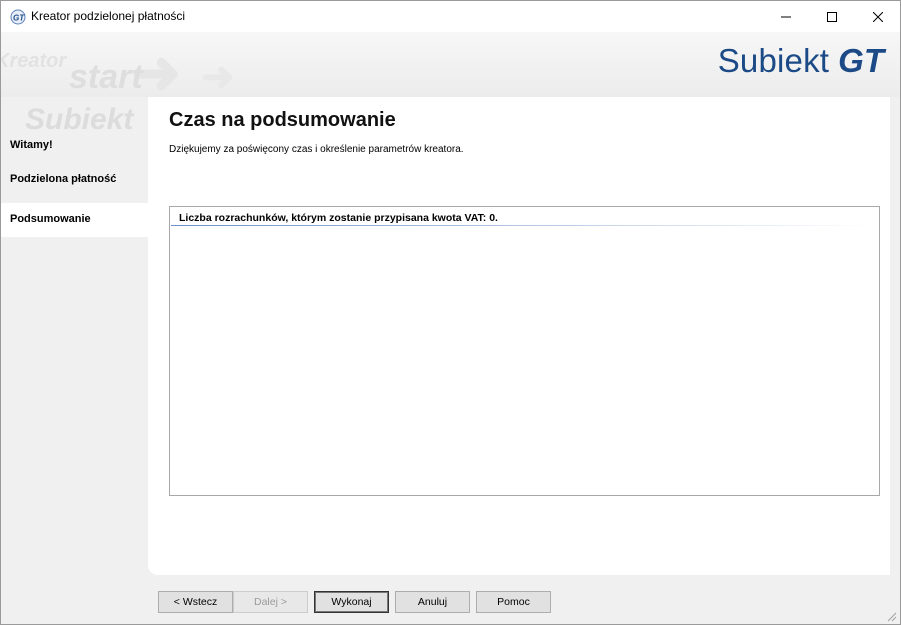  I want to click on step-podzielona-platnosc: Podzielona płatność, so click(63, 179).